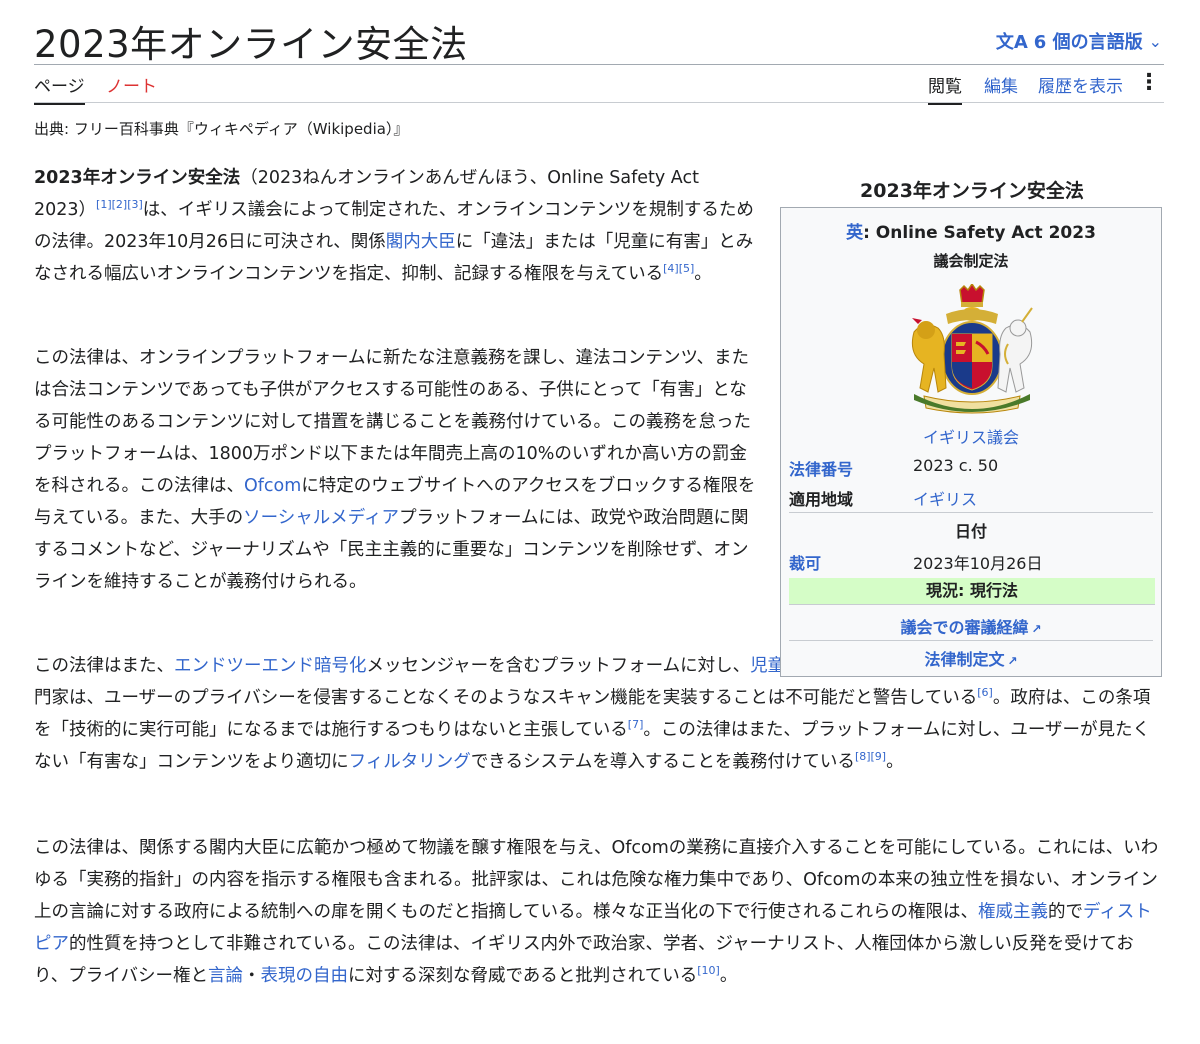  I want to click on hansard-link: 議会での審議経緯 ↗, so click(971, 626).